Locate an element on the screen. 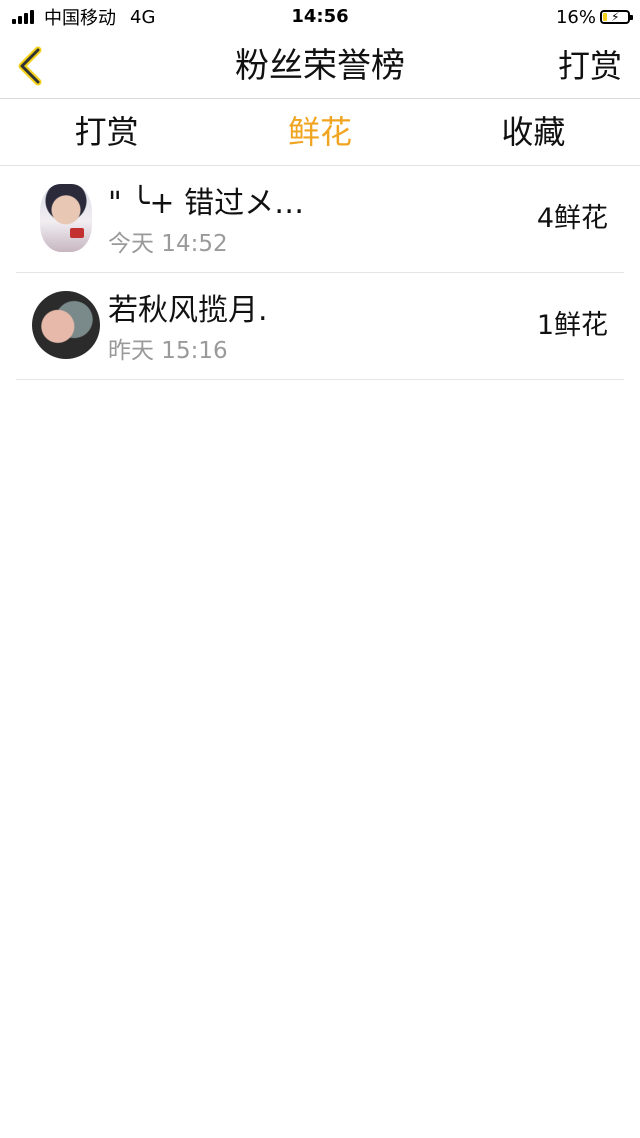  chevron-left-icon is located at coordinates (30, 66).